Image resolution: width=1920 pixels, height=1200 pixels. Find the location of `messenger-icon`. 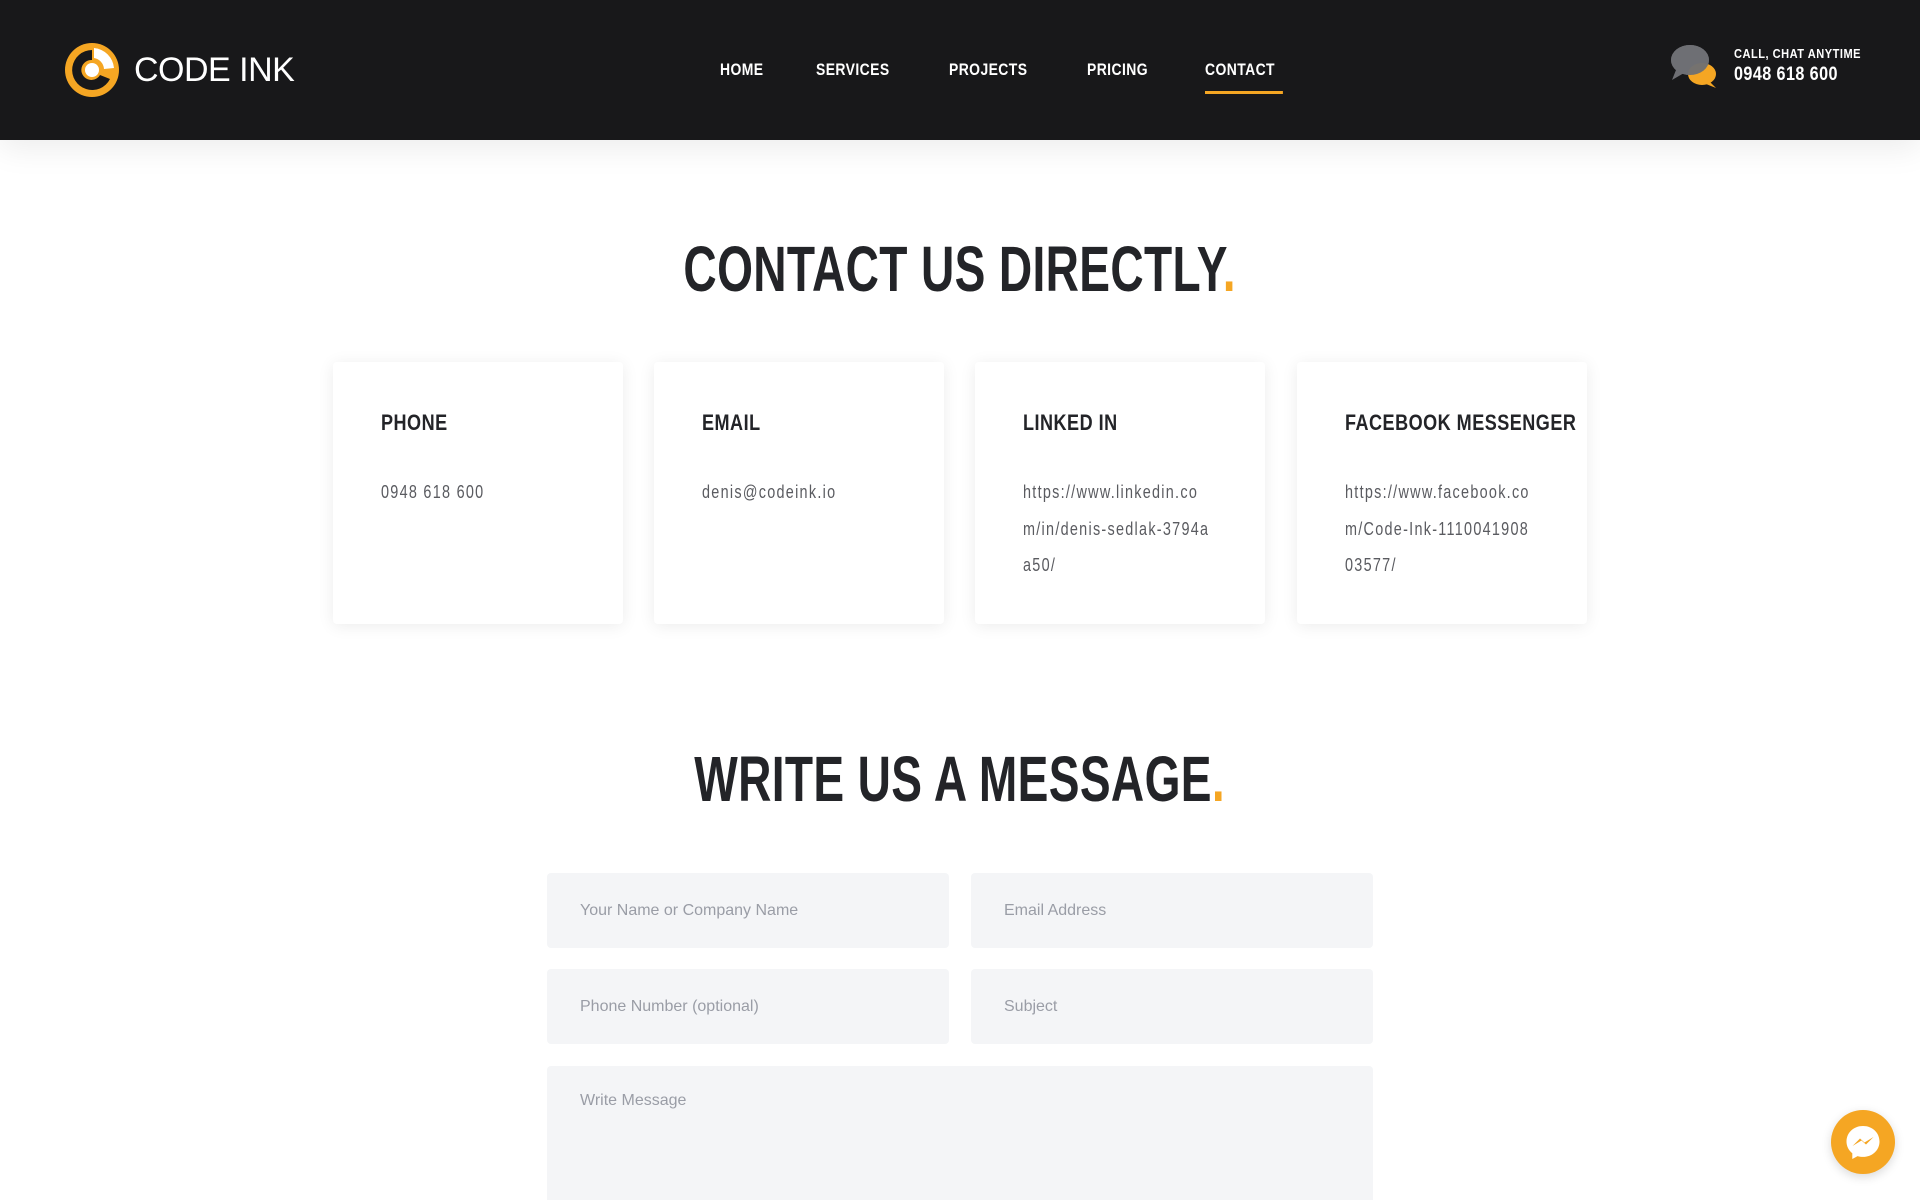

messenger-icon is located at coordinates (1863, 1142).